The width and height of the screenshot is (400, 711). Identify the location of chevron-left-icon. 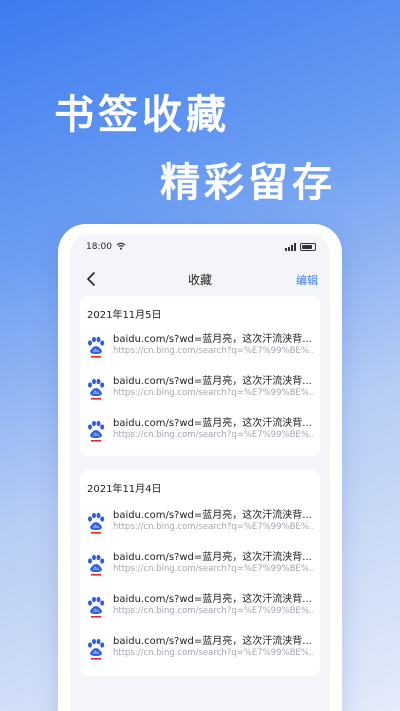
(91, 279).